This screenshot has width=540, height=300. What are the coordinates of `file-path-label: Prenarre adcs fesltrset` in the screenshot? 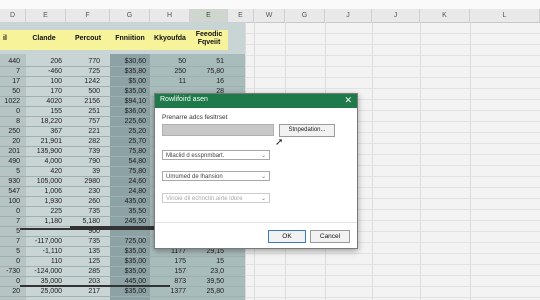 It's located at (195, 117).